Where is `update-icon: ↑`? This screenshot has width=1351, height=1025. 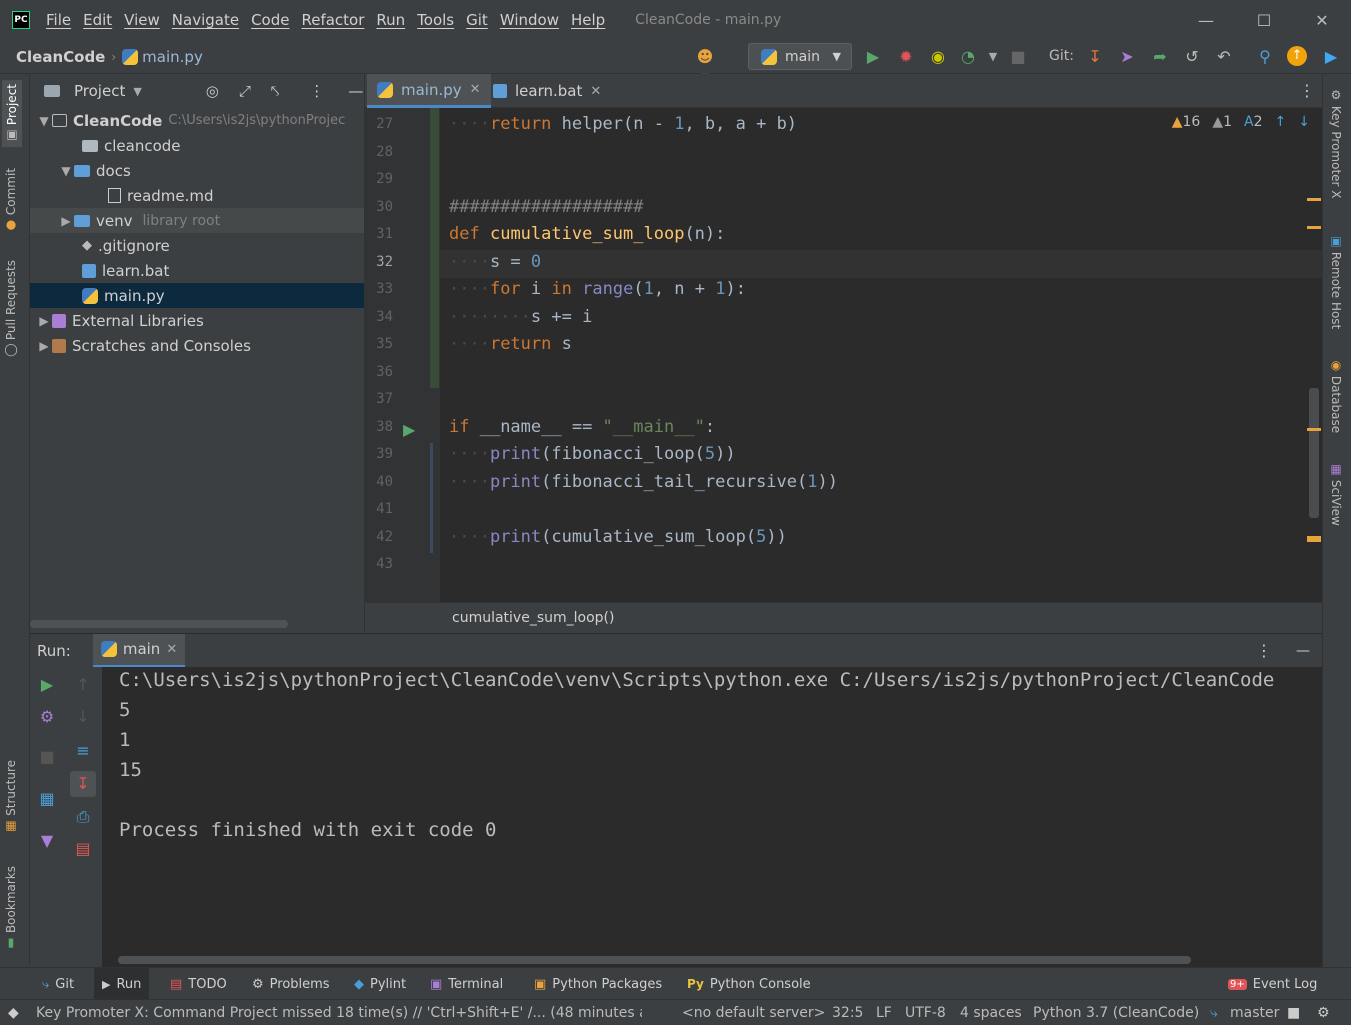
update-icon: ↑ is located at coordinates (1297, 56).